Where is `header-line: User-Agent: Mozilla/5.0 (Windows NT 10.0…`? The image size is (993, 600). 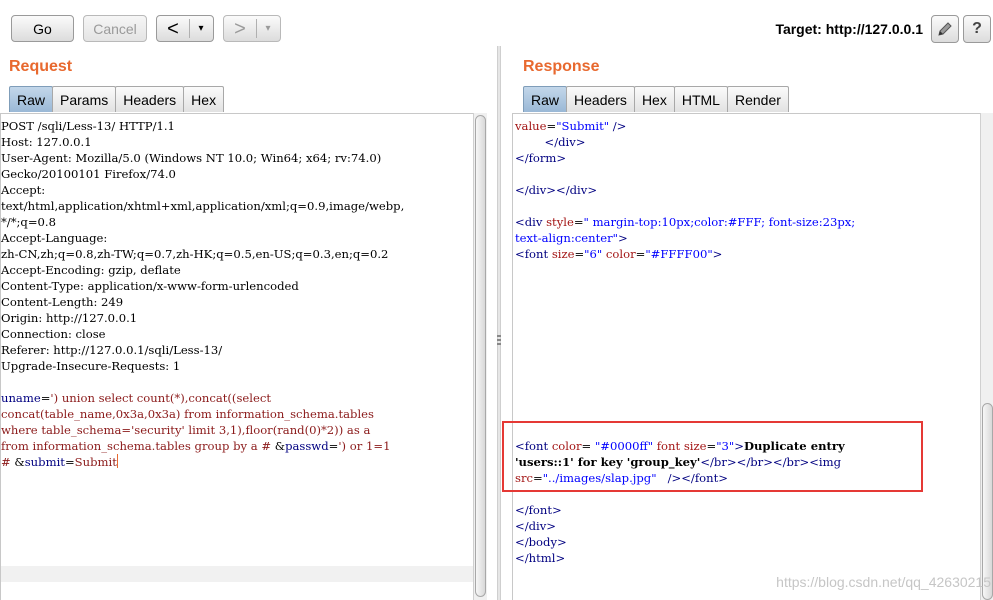
header-line: User-Agent: Mozilla/5.0 (Windows NT 10.0… is located at coordinates (191, 158).